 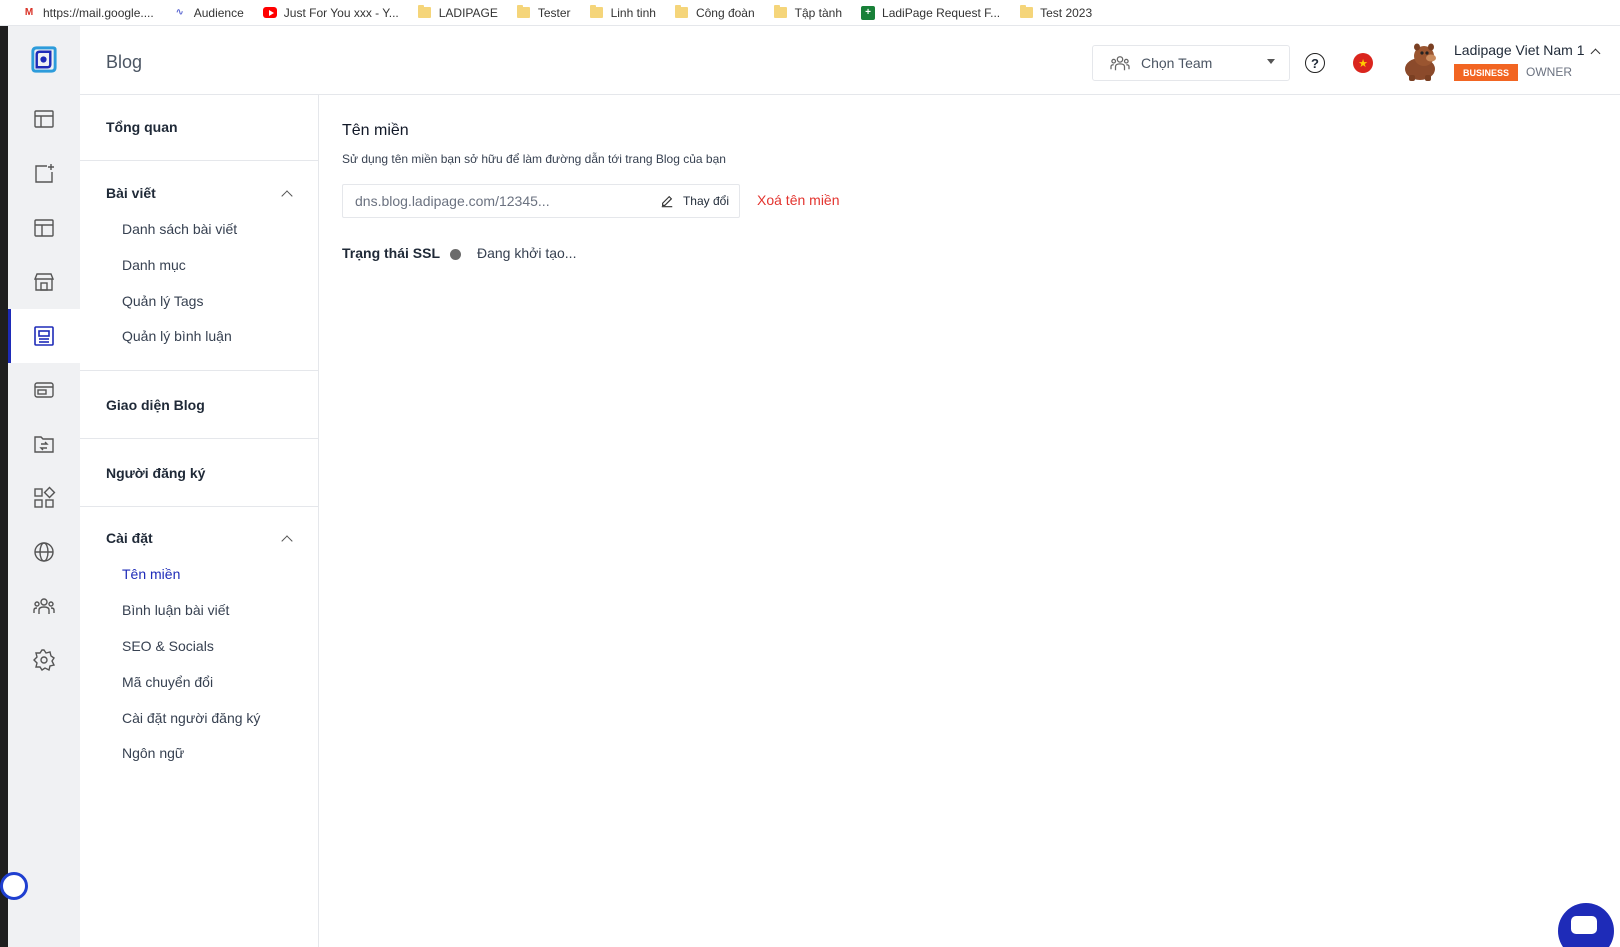 I want to click on nav-subscriber-settings: Cài đặt người đăng ký, so click(x=191, y=718).